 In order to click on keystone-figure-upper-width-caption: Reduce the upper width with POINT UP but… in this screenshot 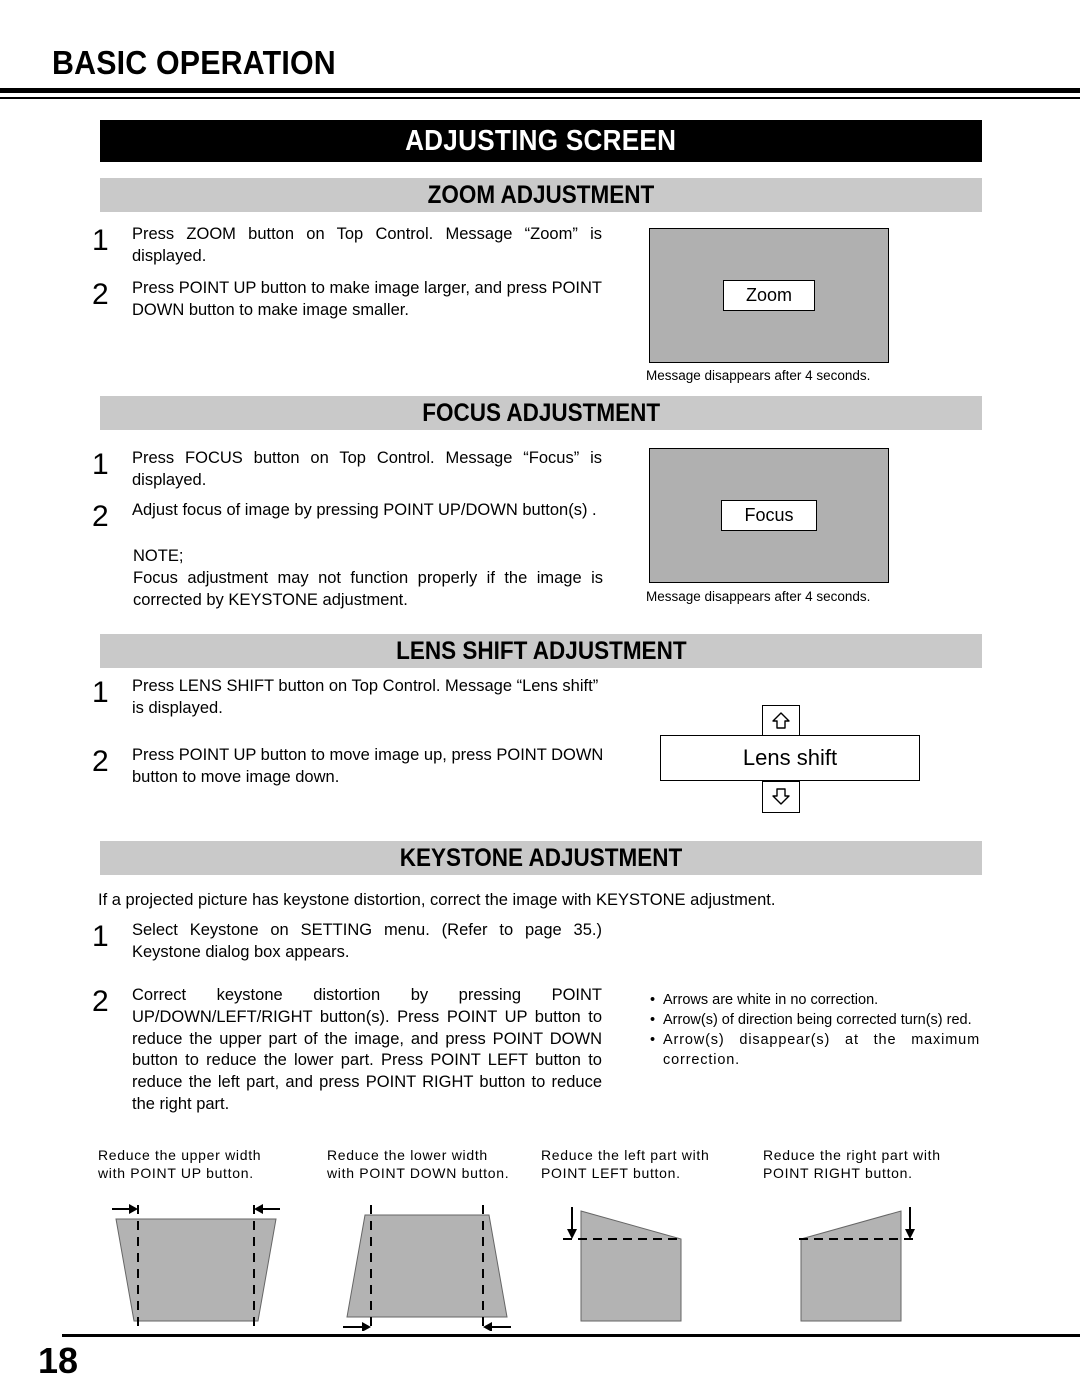, I will do `click(180, 1164)`.